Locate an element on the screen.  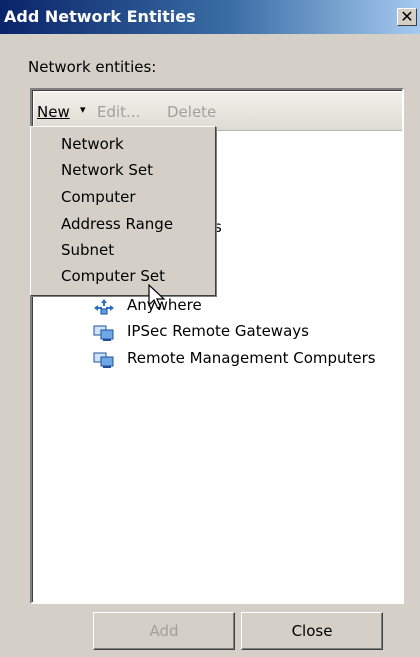
menu-item-computer: Computer is located at coordinates (98, 197).